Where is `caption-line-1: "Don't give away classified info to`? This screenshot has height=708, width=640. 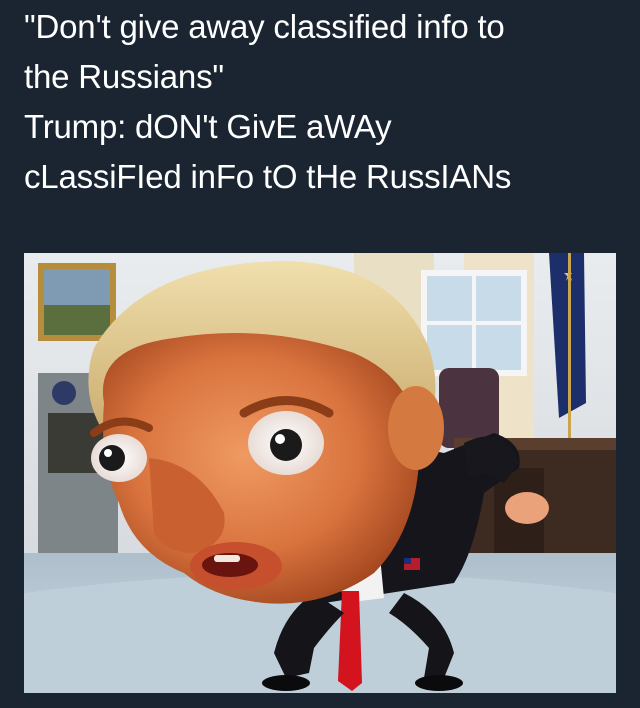 caption-line-1: "Don't give away classified info to is located at coordinates (264, 26).